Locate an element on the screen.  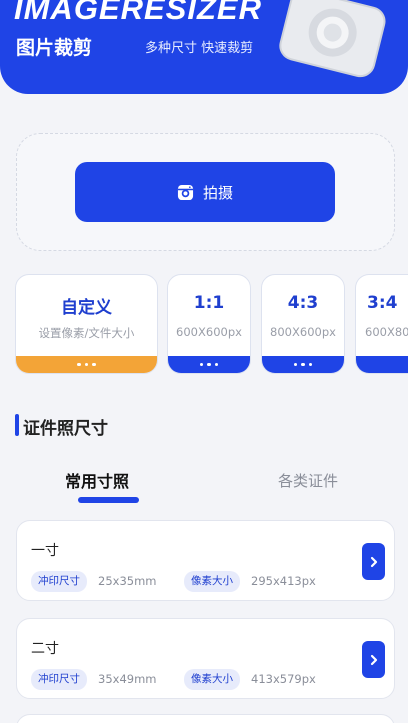
page-subtitle: 多种尺寸 快速裁剪 is located at coordinates (199, 48).